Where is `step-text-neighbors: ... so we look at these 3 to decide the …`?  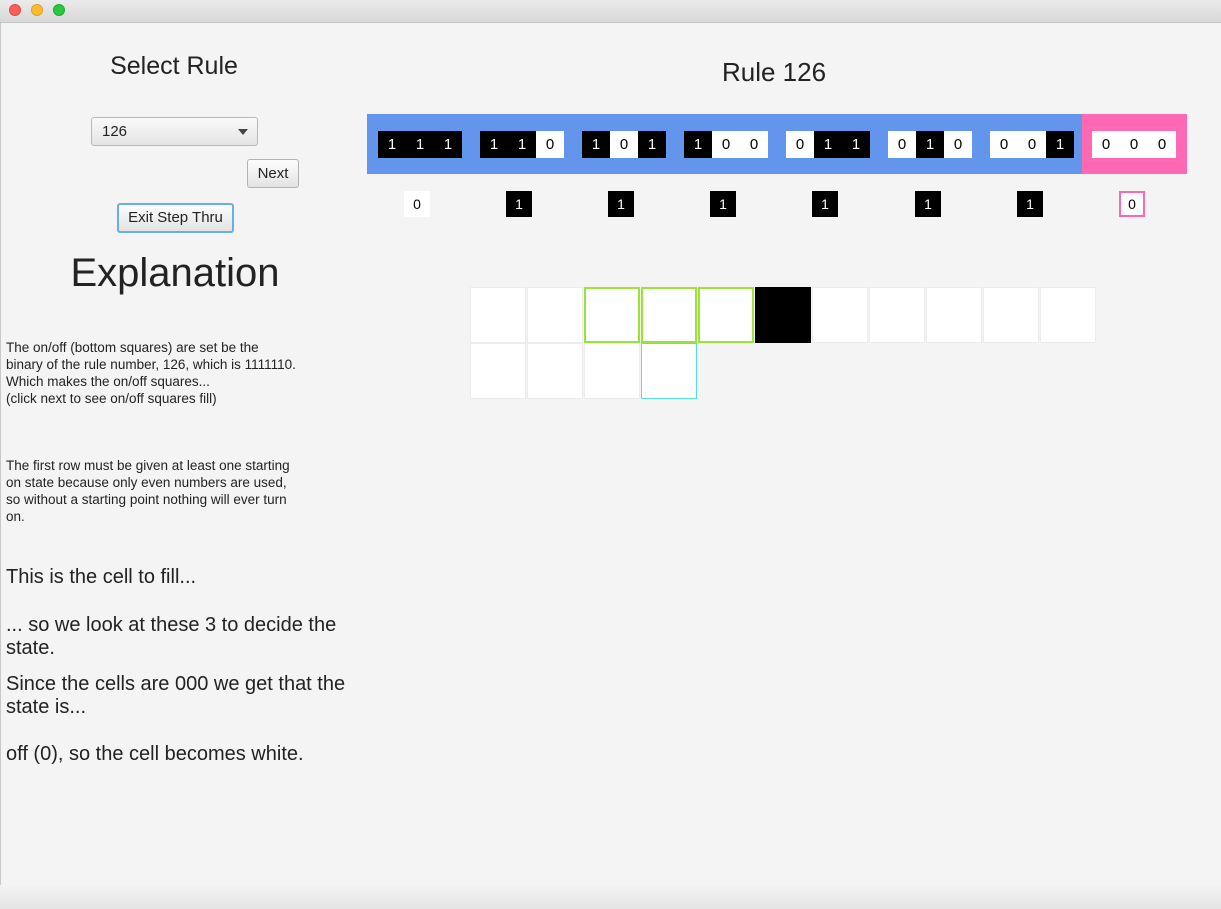 step-text-neighbors: ... so we look at these 3 to decide the … is located at coordinates (171, 636).